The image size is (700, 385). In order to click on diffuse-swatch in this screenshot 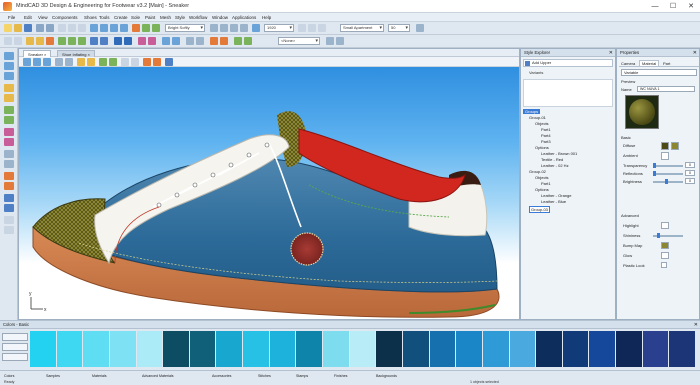, I will do `click(665, 146)`.